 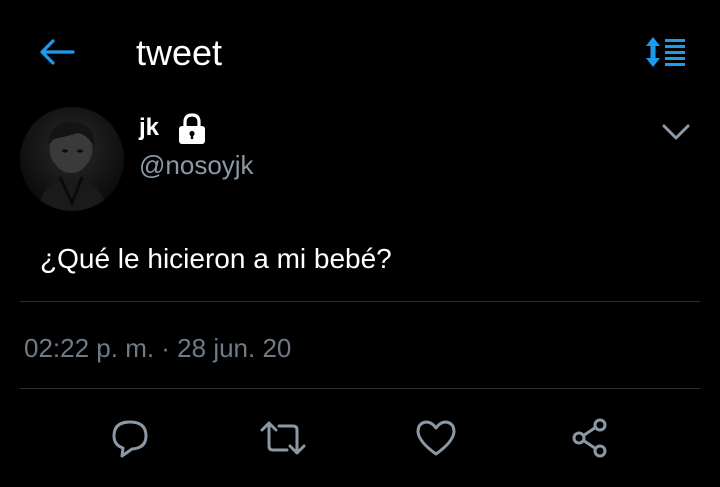 I want to click on back-button, so click(x=57, y=52).